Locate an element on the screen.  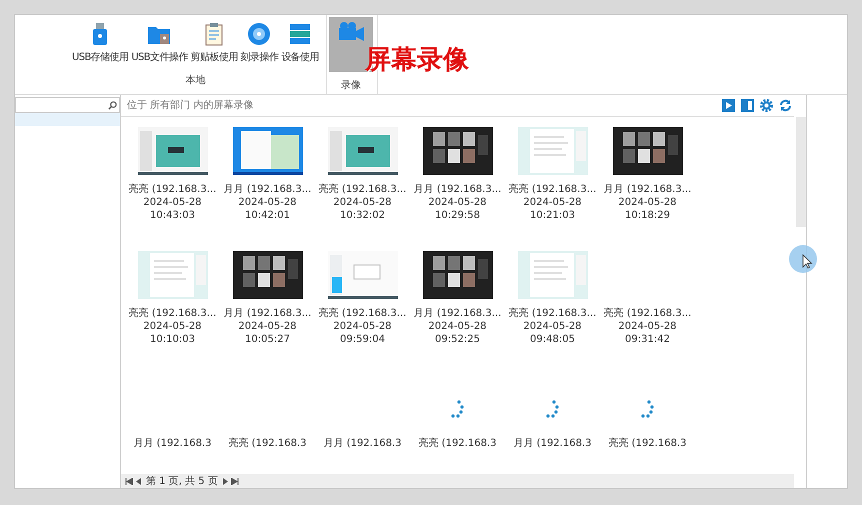
recording-time: 10:32:02 is located at coordinates (362, 215).